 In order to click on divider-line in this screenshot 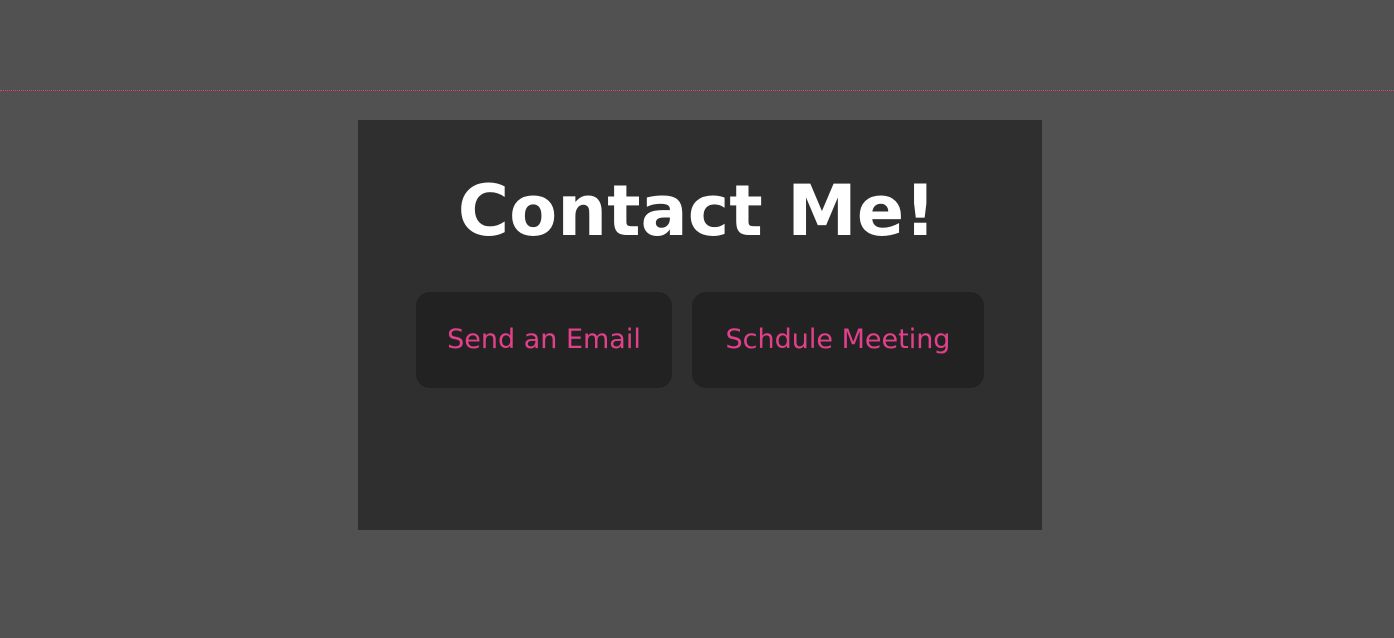, I will do `click(697, 90)`.